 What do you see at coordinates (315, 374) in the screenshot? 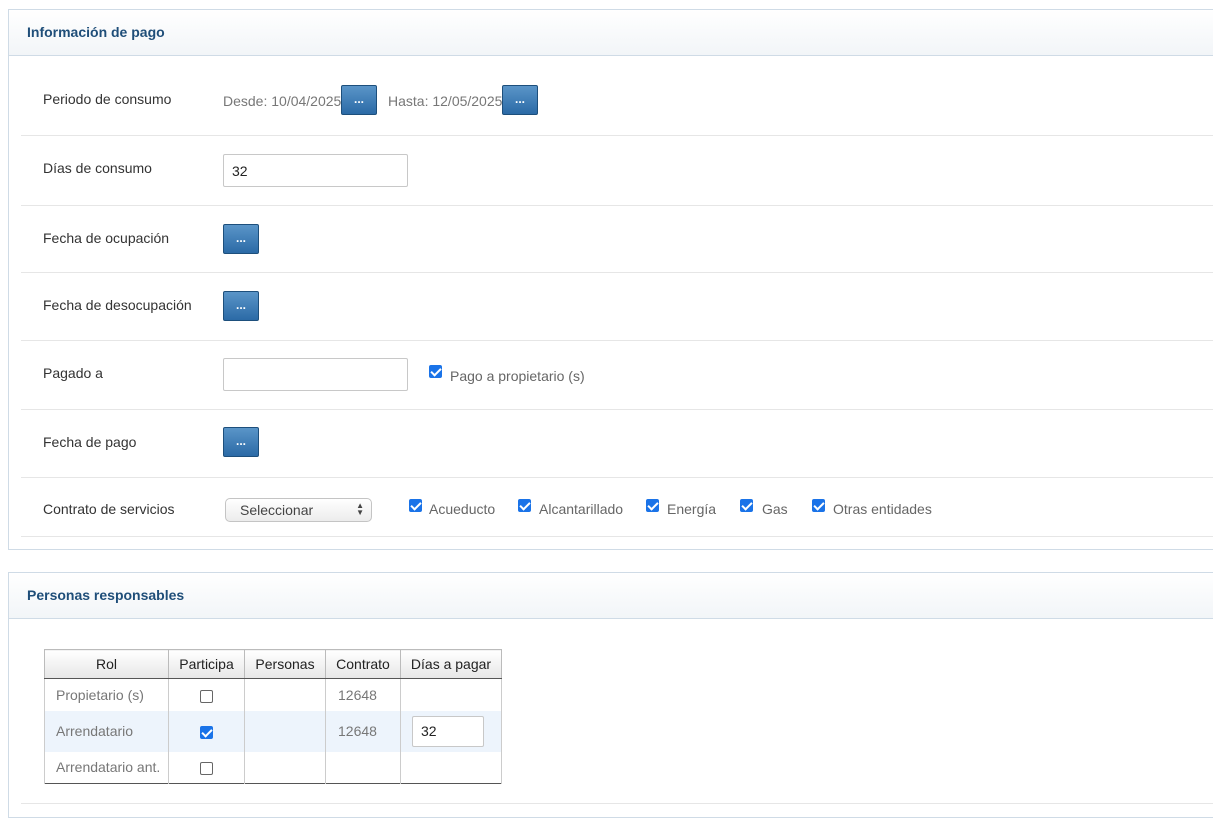
I see `paid-to-input` at bounding box center [315, 374].